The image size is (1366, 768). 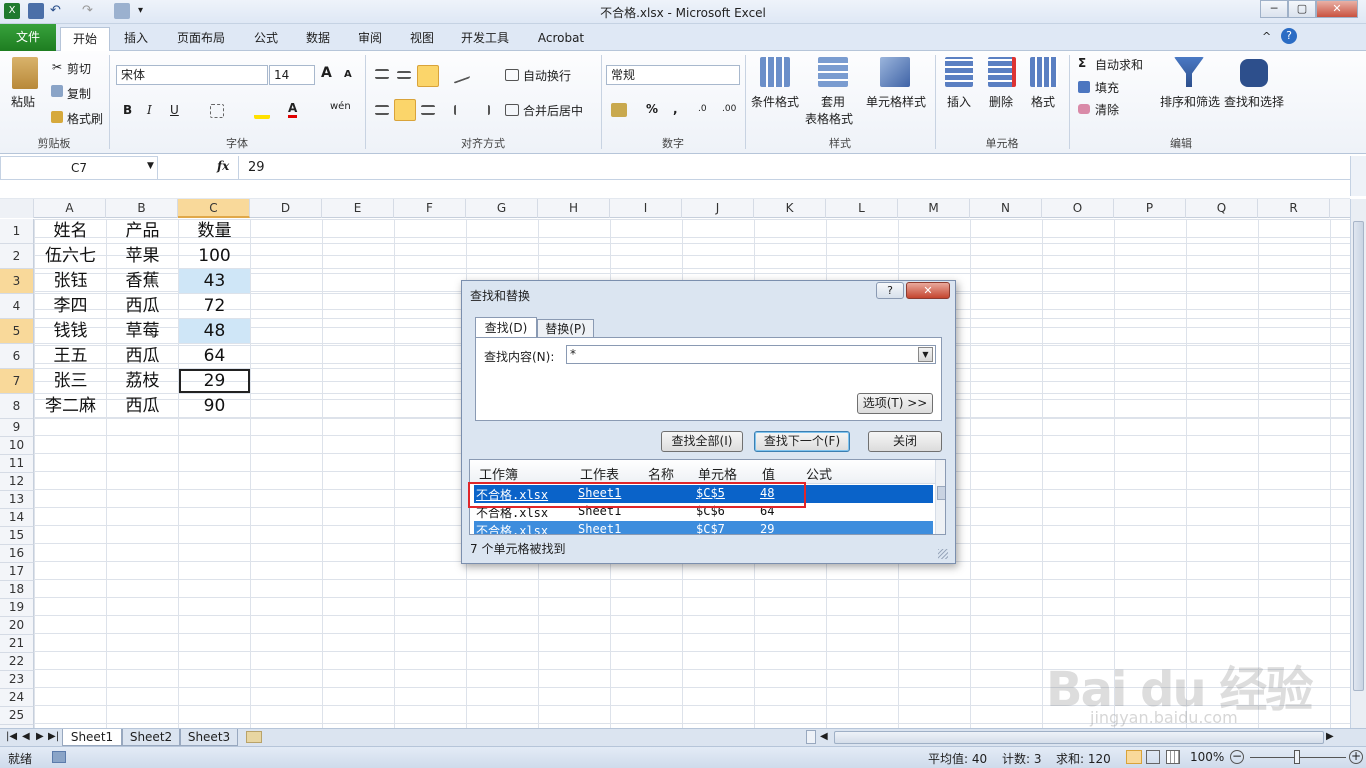 I want to click on font-color-button: A, so click(x=293, y=109).